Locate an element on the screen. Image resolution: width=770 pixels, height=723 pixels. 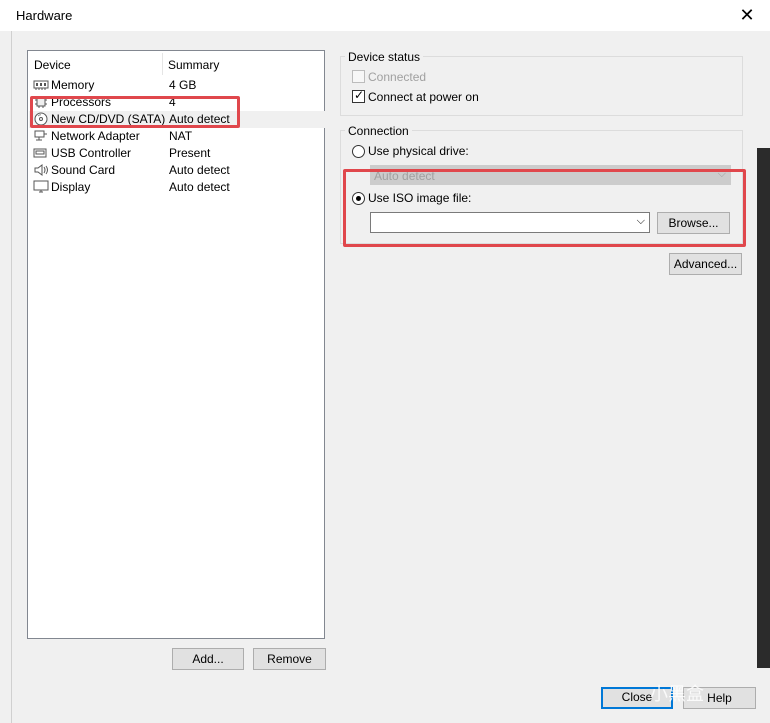
device-summary: NAT is located at coordinates (181, 136).